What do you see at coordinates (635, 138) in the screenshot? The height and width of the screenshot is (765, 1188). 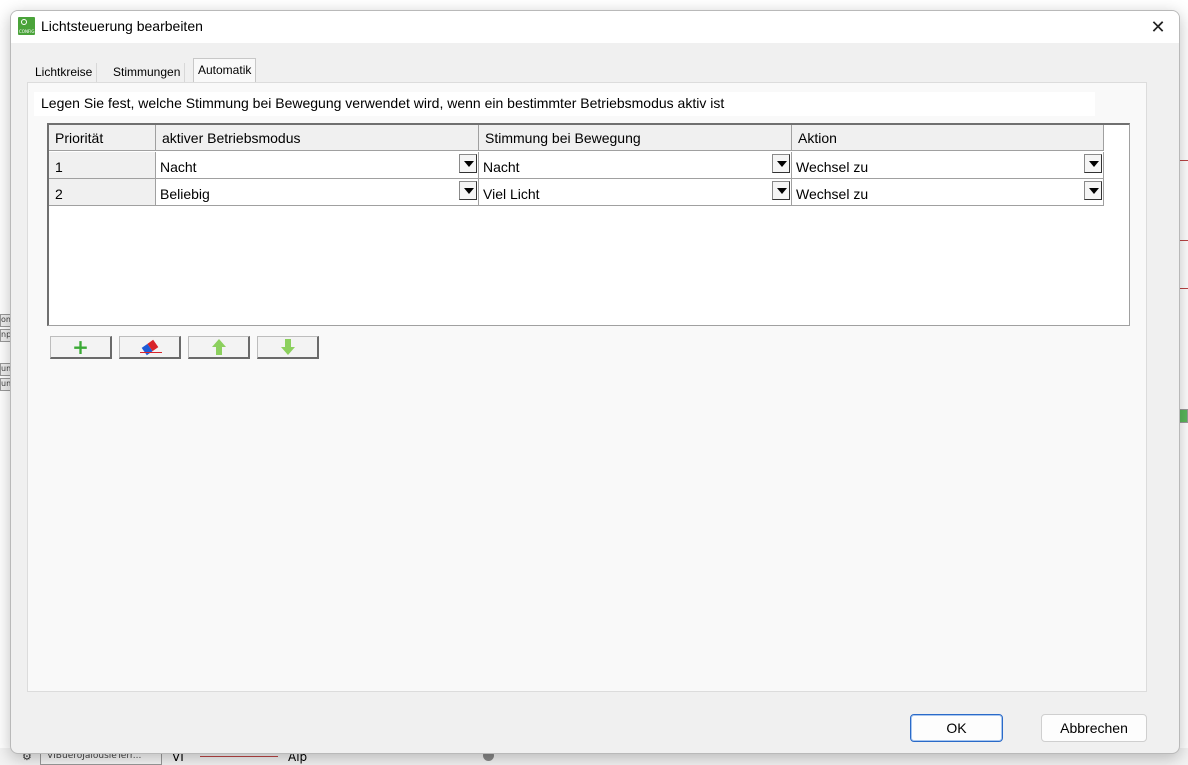 I see `column-header-mood: Stimmung bei Bewegung` at bounding box center [635, 138].